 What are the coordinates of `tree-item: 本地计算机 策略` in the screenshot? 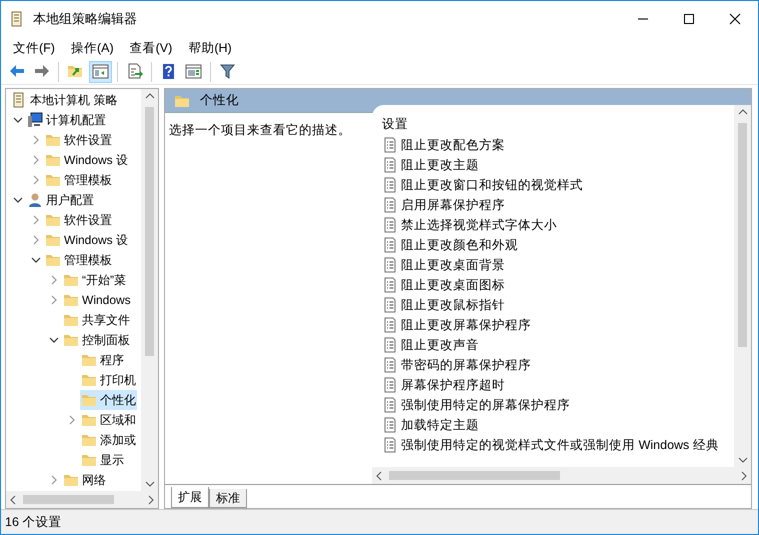 It's located at (64, 100).